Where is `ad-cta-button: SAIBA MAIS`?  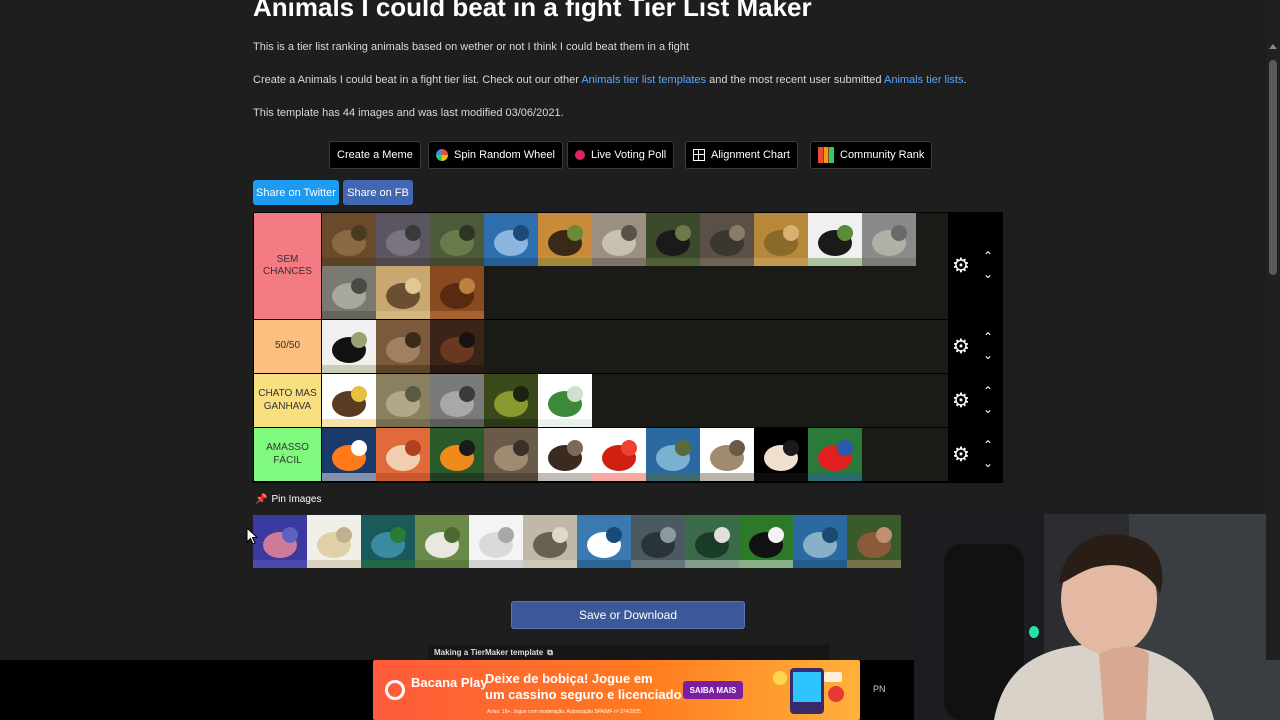 ad-cta-button: SAIBA MAIS is located at coordinates (713, 690).